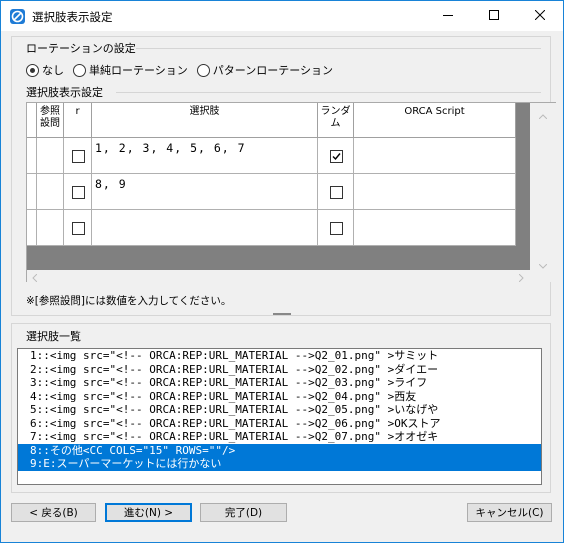 Image resolution: width=564 pixels, height=543 pixels. Describe the element at coordinates (509, 512) in the screenshot. I see `cancel-button: キャンセル(C)` at that location.